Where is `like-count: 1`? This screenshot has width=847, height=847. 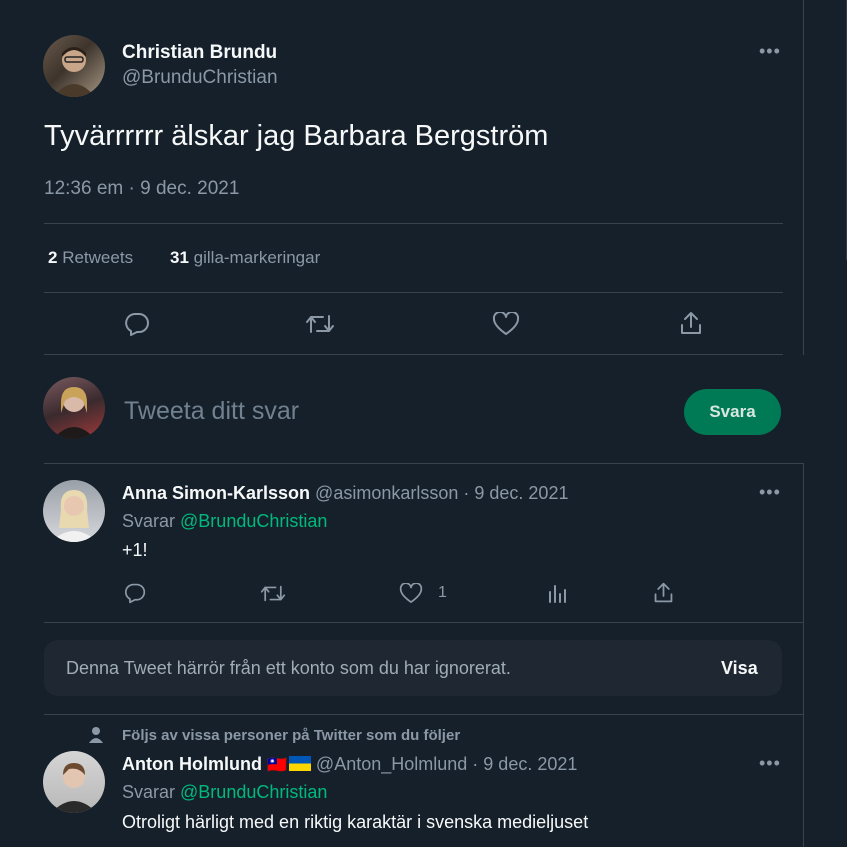
like-count: 1 is located at coordinates (442, 592).